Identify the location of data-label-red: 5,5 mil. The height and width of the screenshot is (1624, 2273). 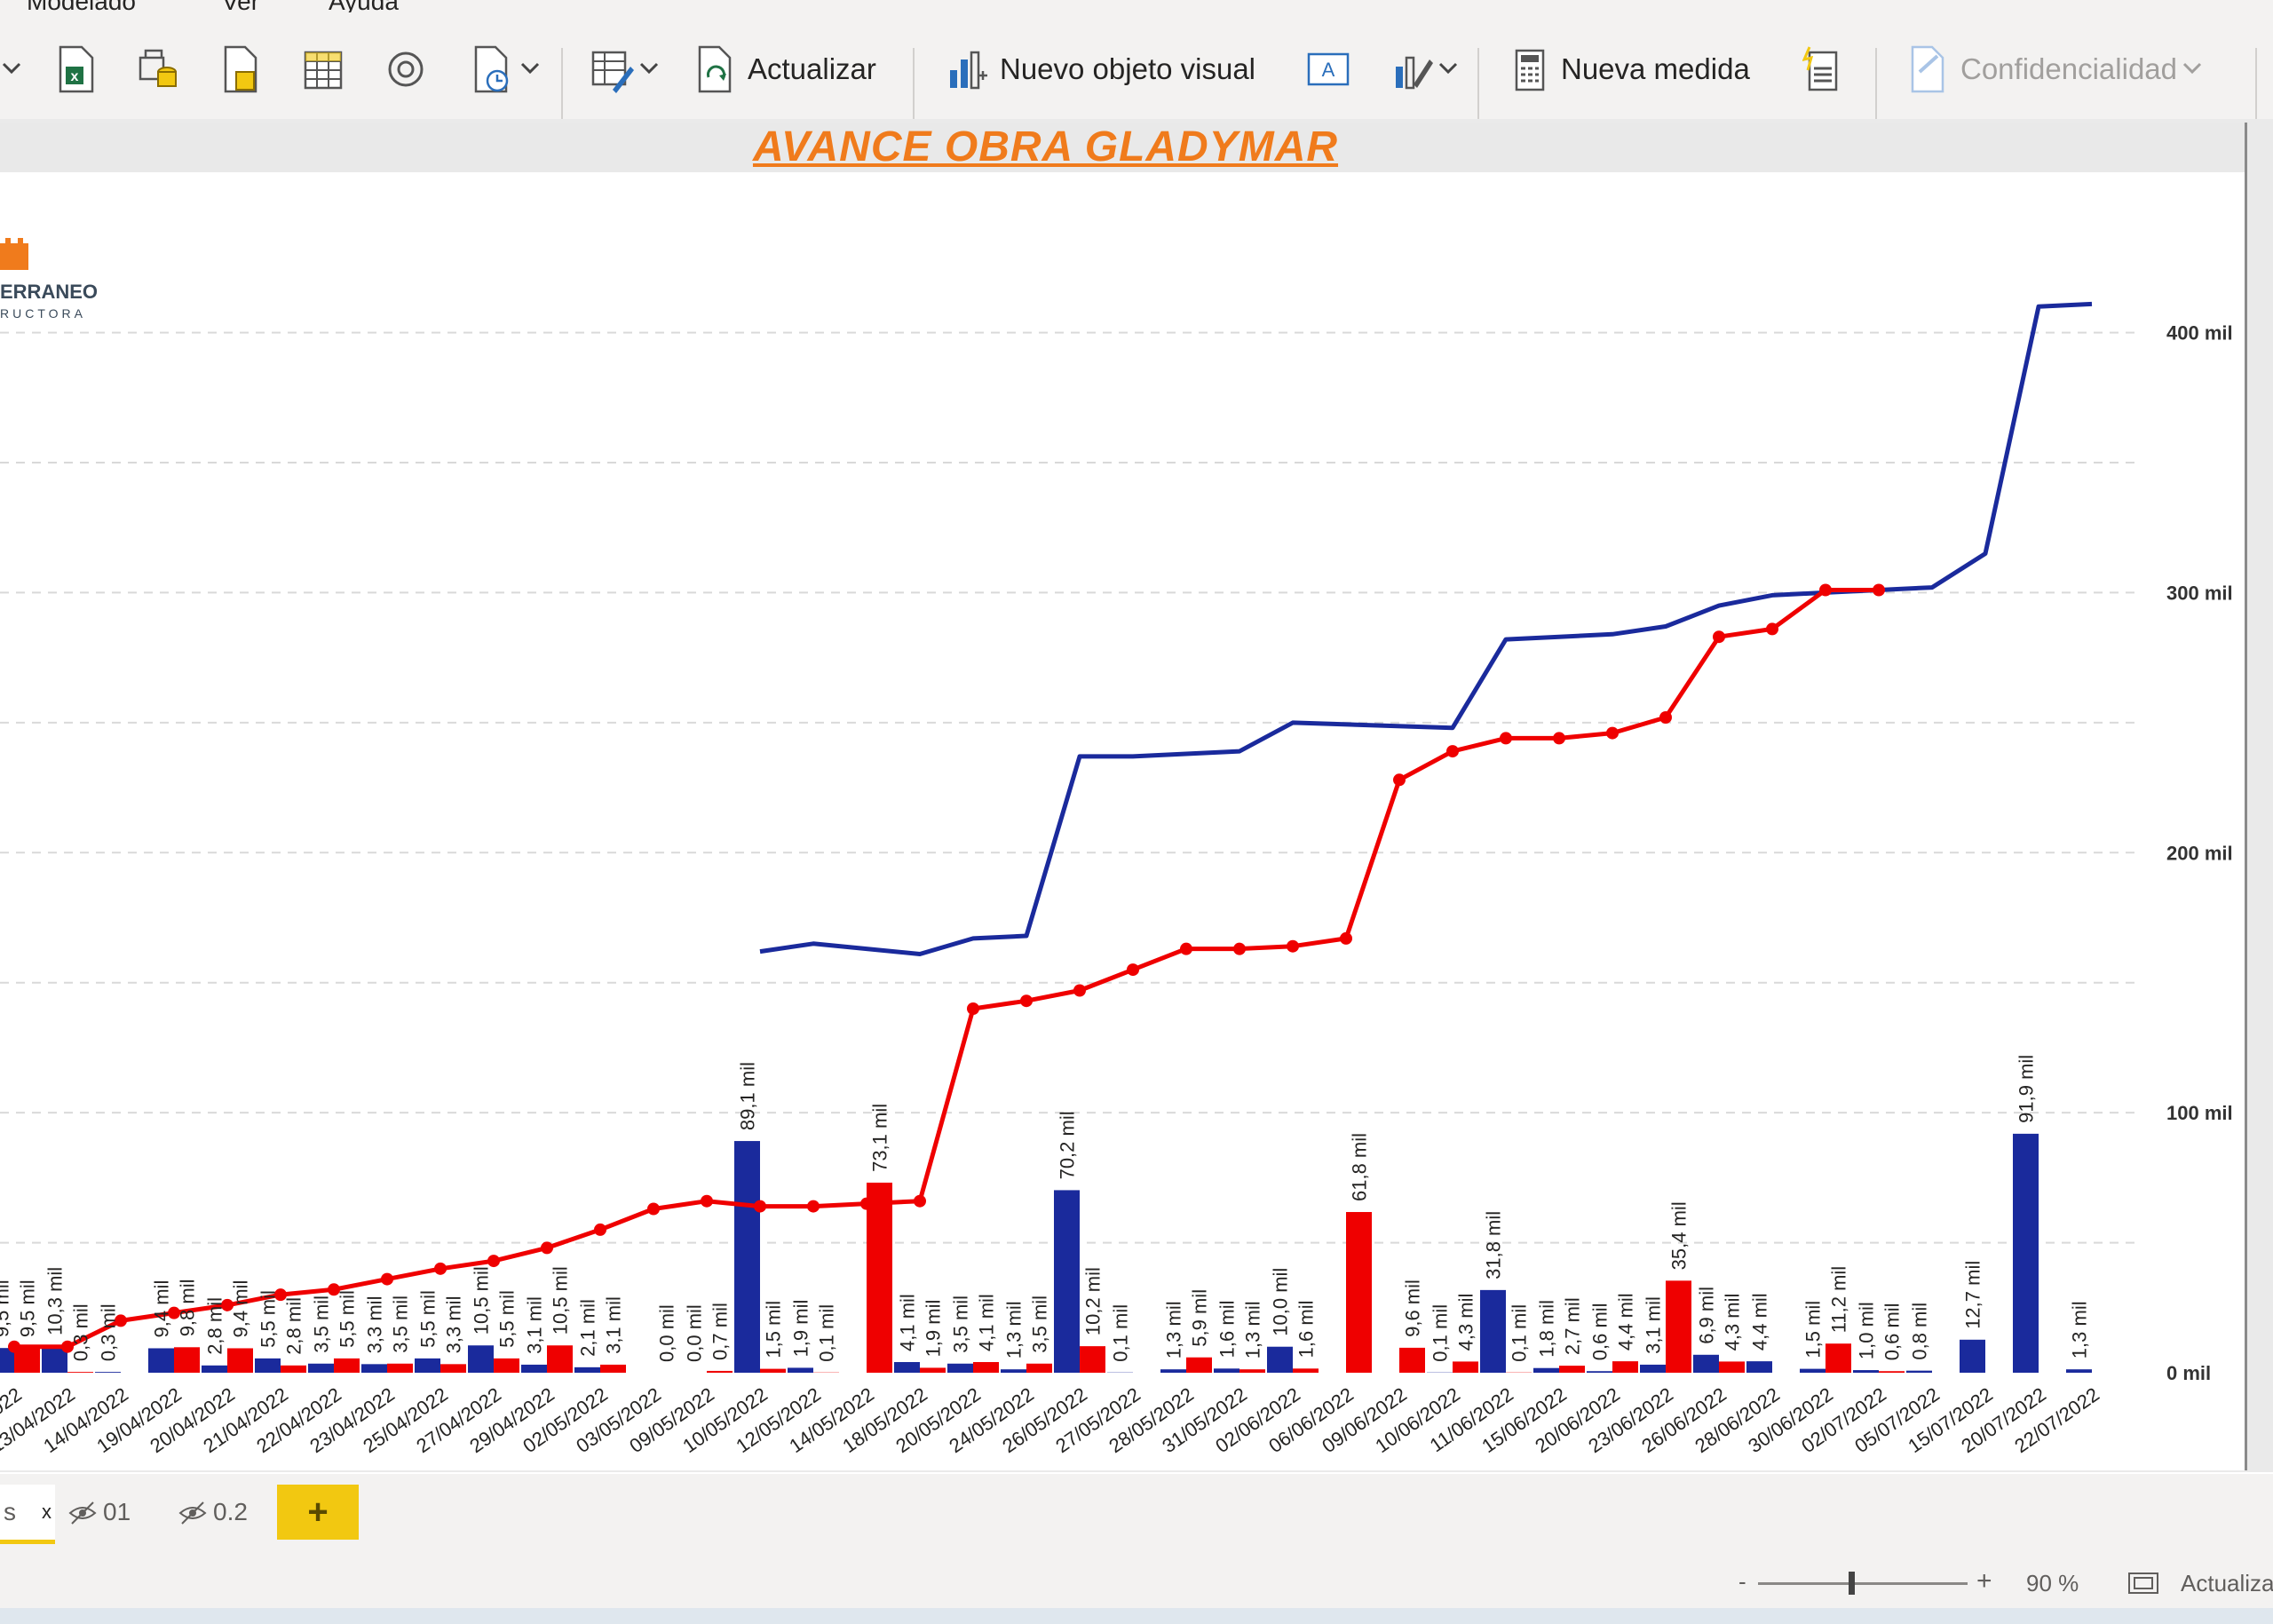
(348, 1319).